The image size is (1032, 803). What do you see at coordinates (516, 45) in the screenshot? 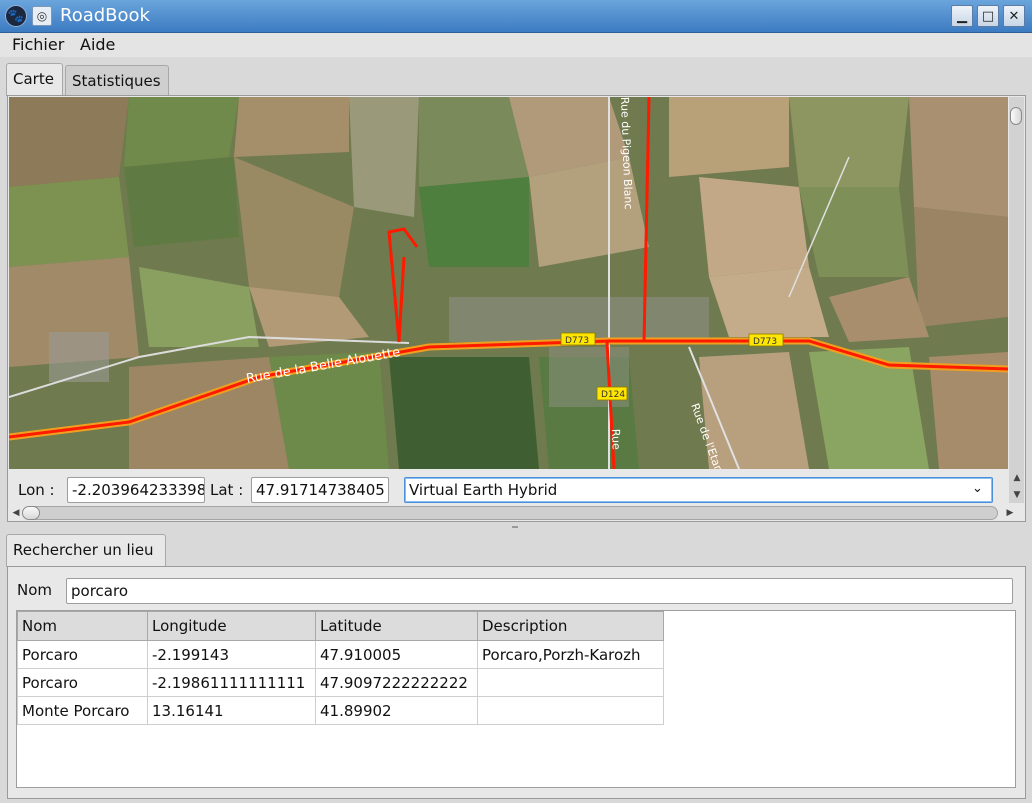
I see `menu-bar` at bounding box center [516, 45].